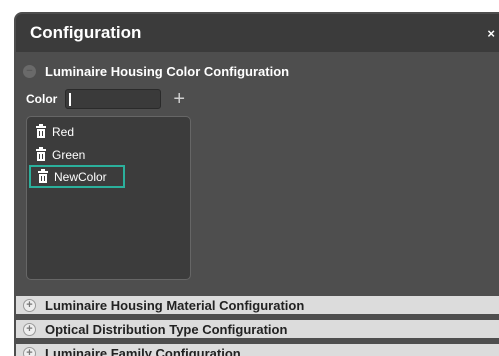 This screenshot has width=499, height=356. What do you see at coordinates (42, 99) in the screenshot?
I see `color-label: Color` at bounding box center [42, 99].